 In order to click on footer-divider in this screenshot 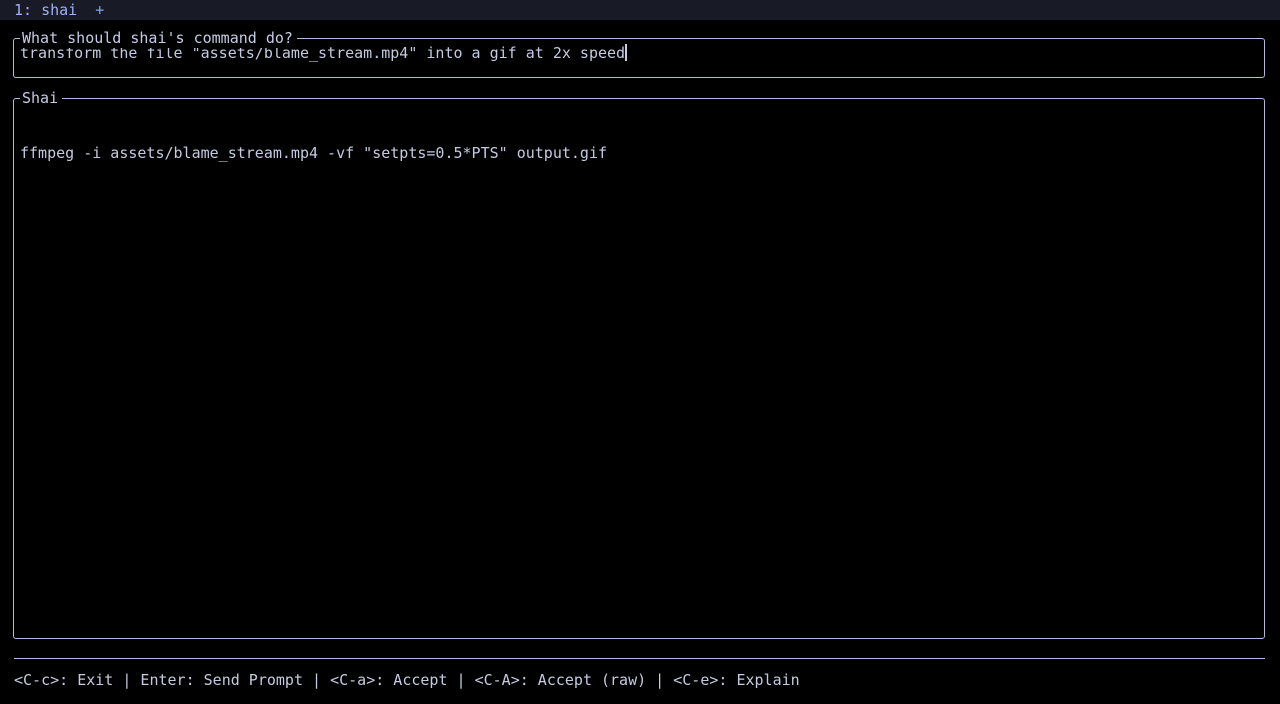, I will do `click(639, 658)`.